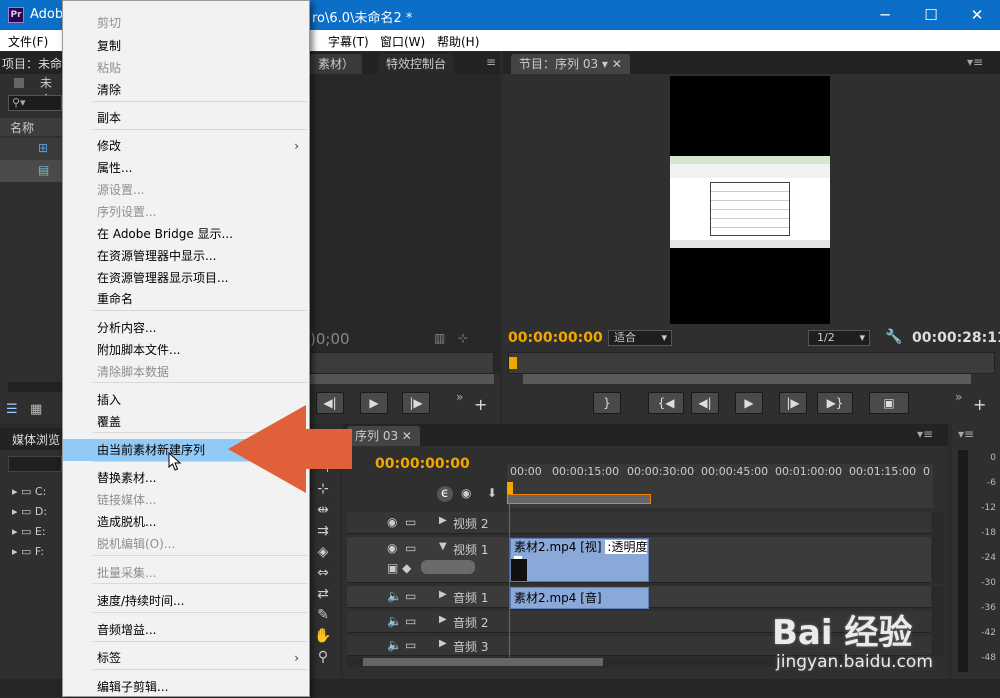 This screenshot has width=1000, height=698. Describe the element at coordinates (374, 403) in the screenshot. I see `play-button-source: ▶` at that location.